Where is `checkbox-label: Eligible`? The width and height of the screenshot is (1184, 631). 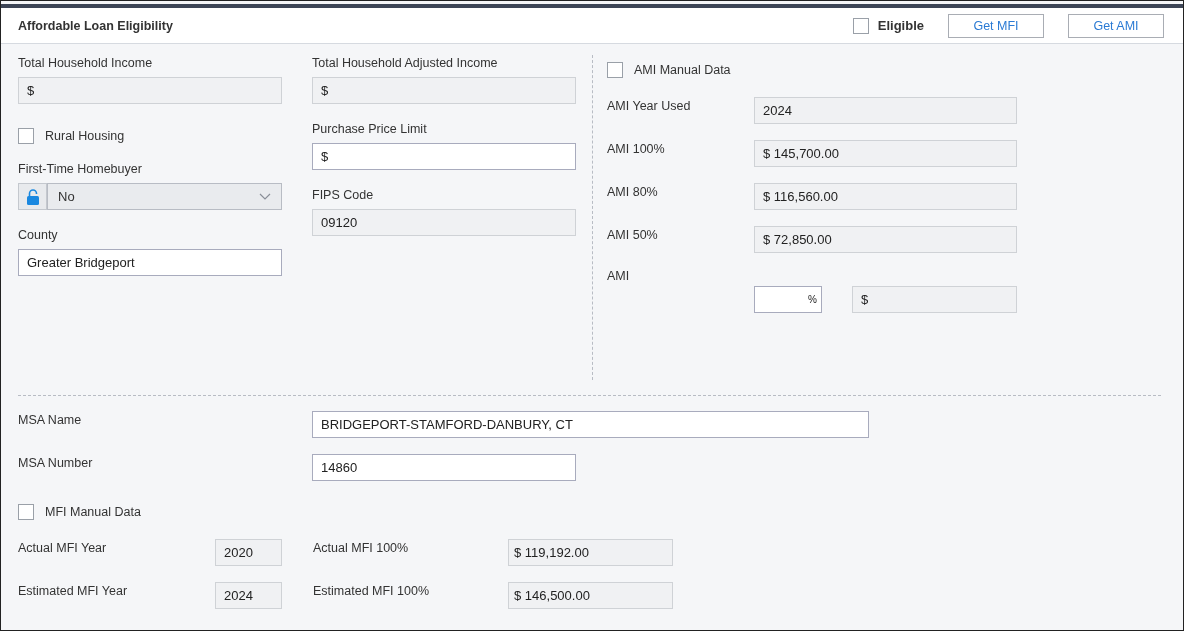 checkbox-label: Eligible is located at coordinates (900, 25).